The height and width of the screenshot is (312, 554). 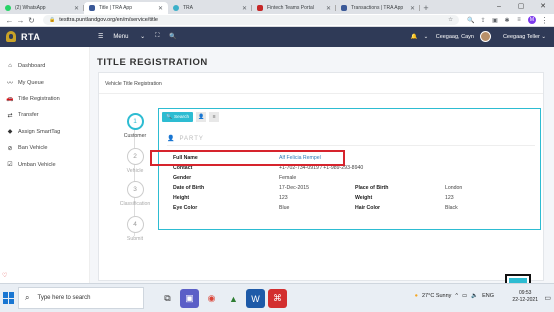 I want to click on task-view-icon: ⧉, so click(x=167, y=298).